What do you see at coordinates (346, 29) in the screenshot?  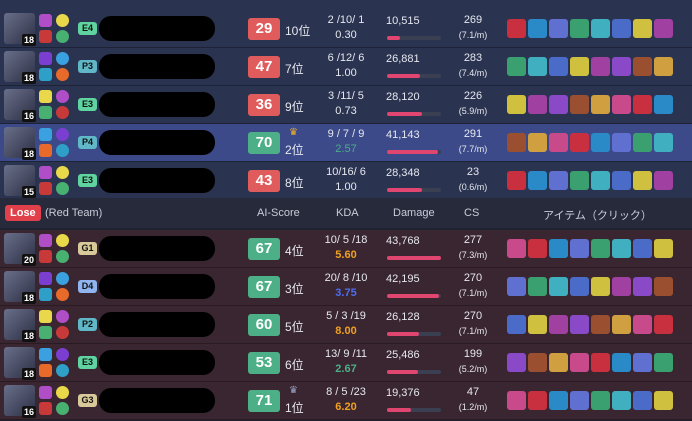 I see `player-row: 18 E4 29 10位 2 /10/ 1 0.30 10,515 269 (7.1/m)` at bounding box center [346, 29].